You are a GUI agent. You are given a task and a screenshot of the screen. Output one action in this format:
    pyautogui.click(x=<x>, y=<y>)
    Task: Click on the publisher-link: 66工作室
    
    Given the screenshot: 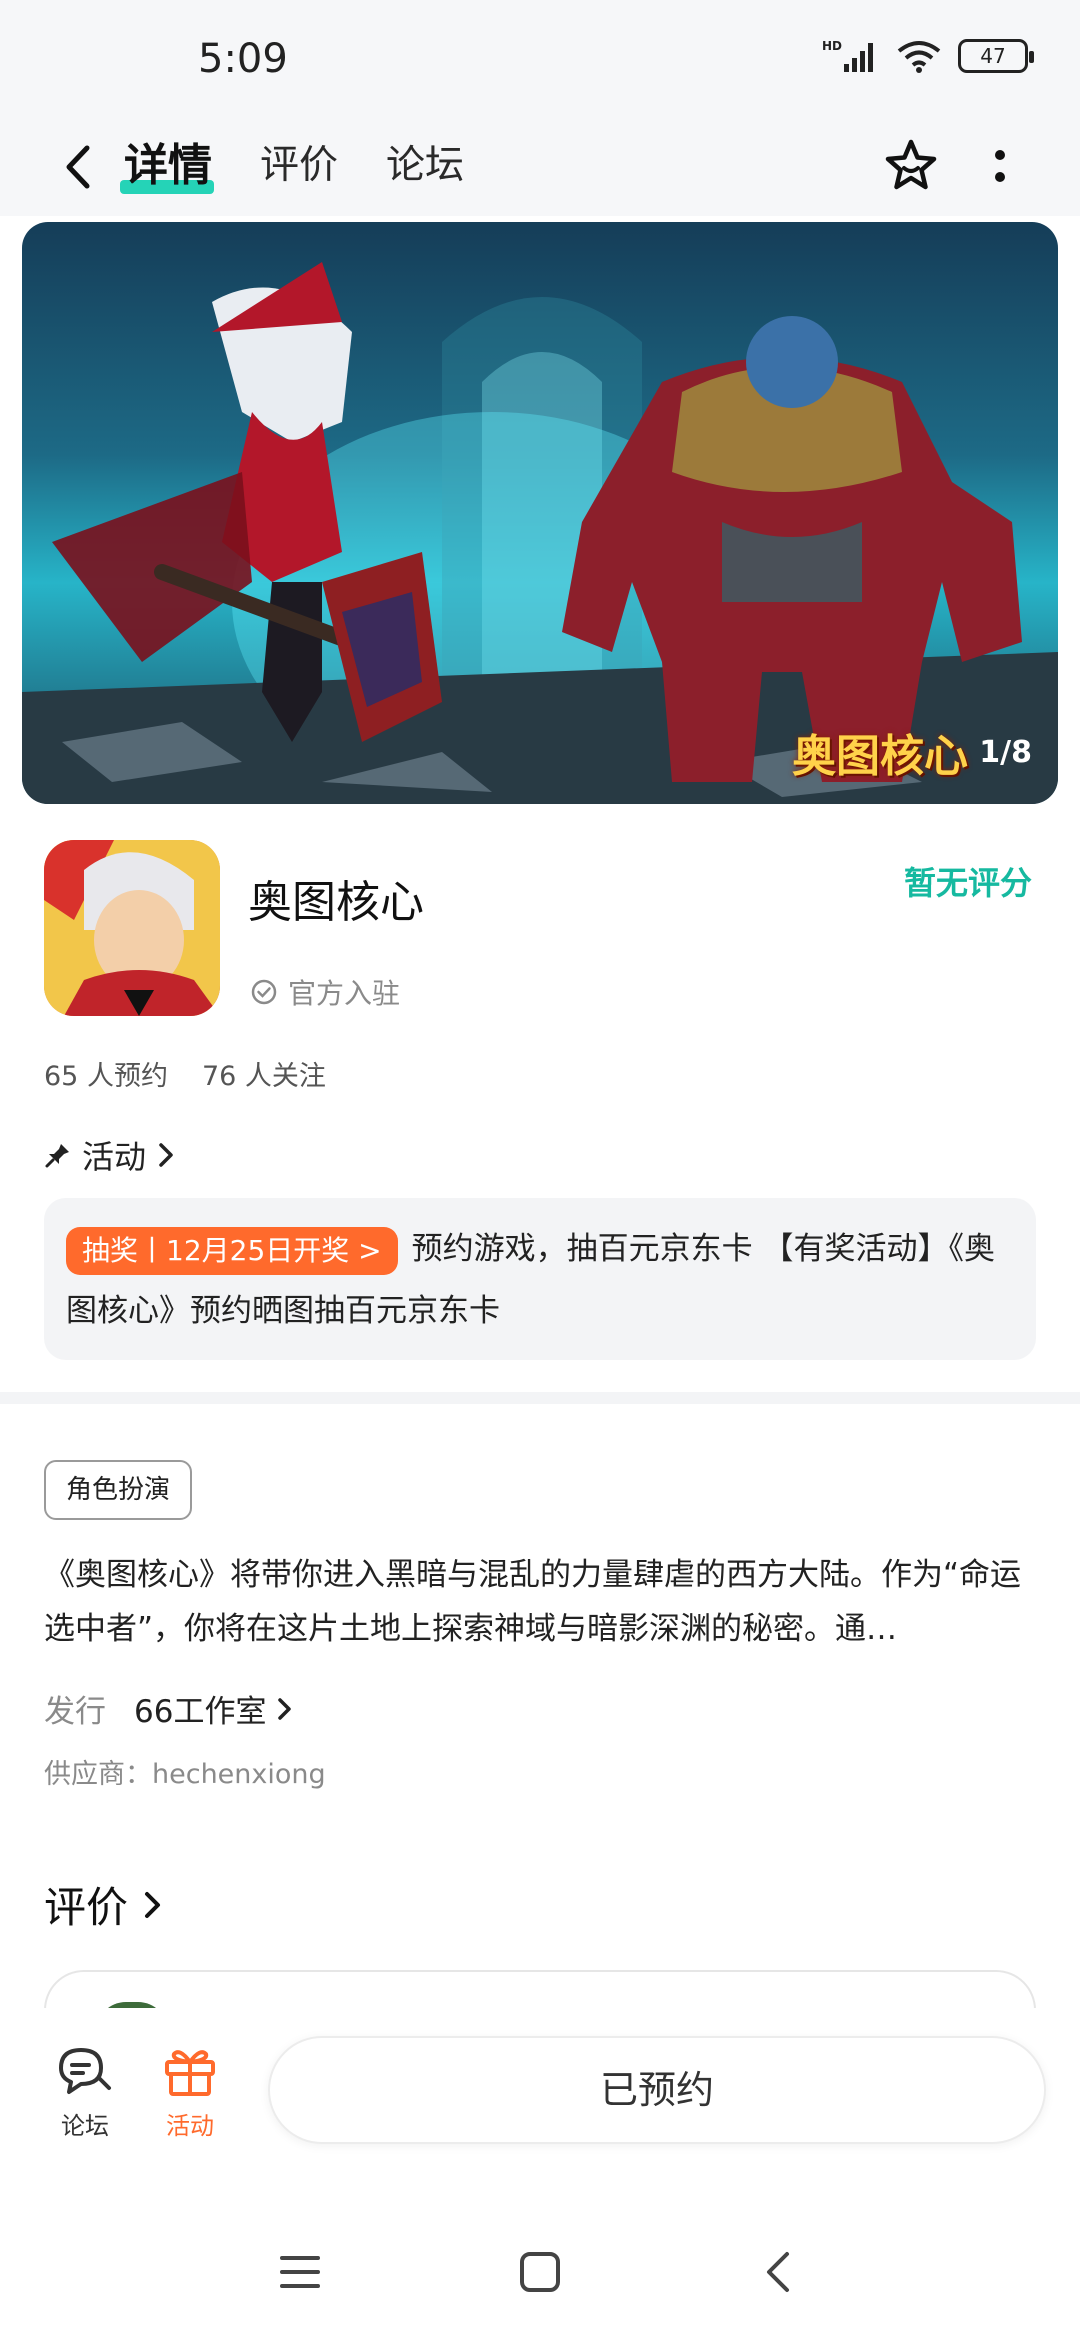 What is the action you would take?
    pyautogui.click(x=214, y=1708)
    